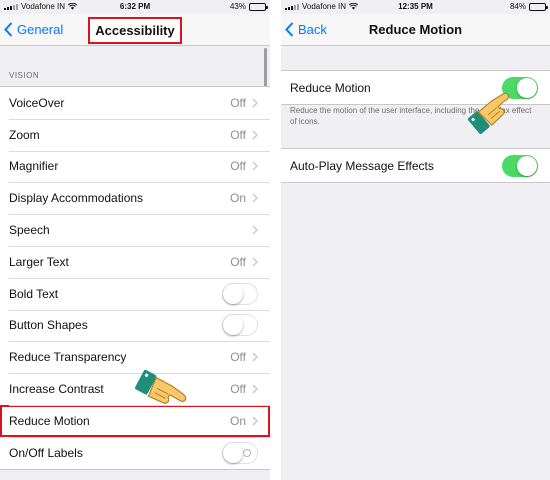  What do you see at coordinates (29, 230) in the screenshot?
I see `row-label: Speech` at bounding box center [29, 230].